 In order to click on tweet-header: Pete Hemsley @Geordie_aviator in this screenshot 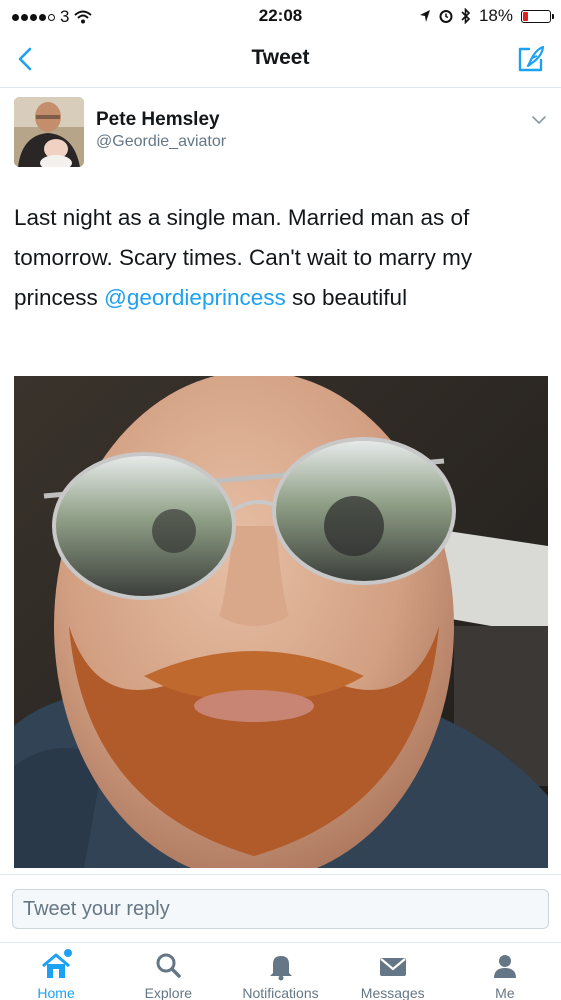, I will do `click(280, 131)`.